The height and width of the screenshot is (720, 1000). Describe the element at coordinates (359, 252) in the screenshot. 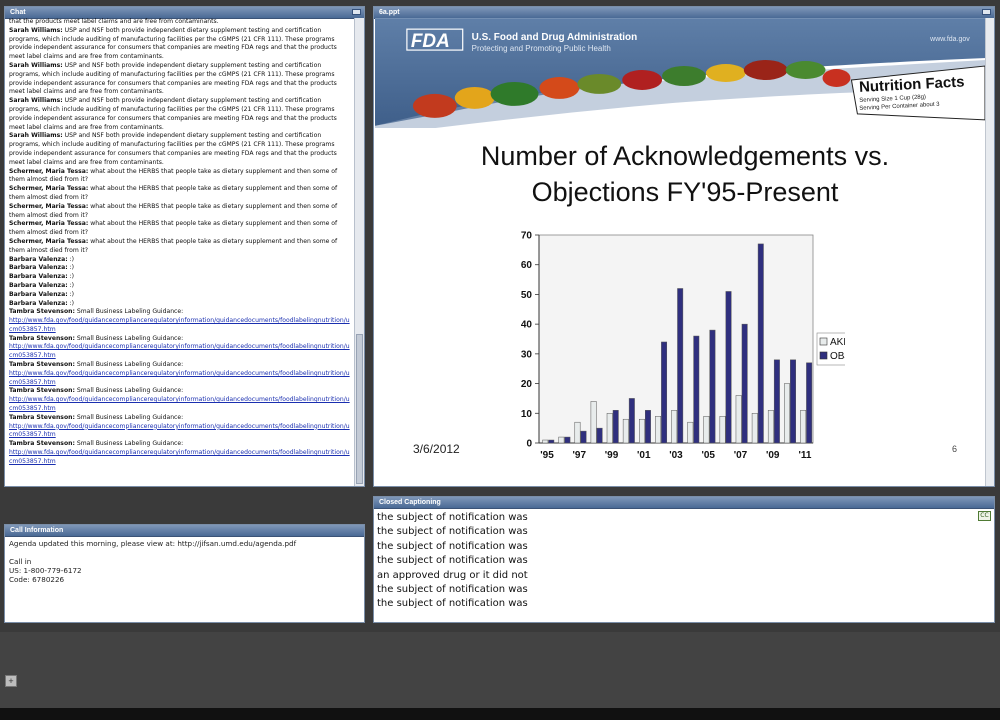

I see `chat-scrollbar` at that location.